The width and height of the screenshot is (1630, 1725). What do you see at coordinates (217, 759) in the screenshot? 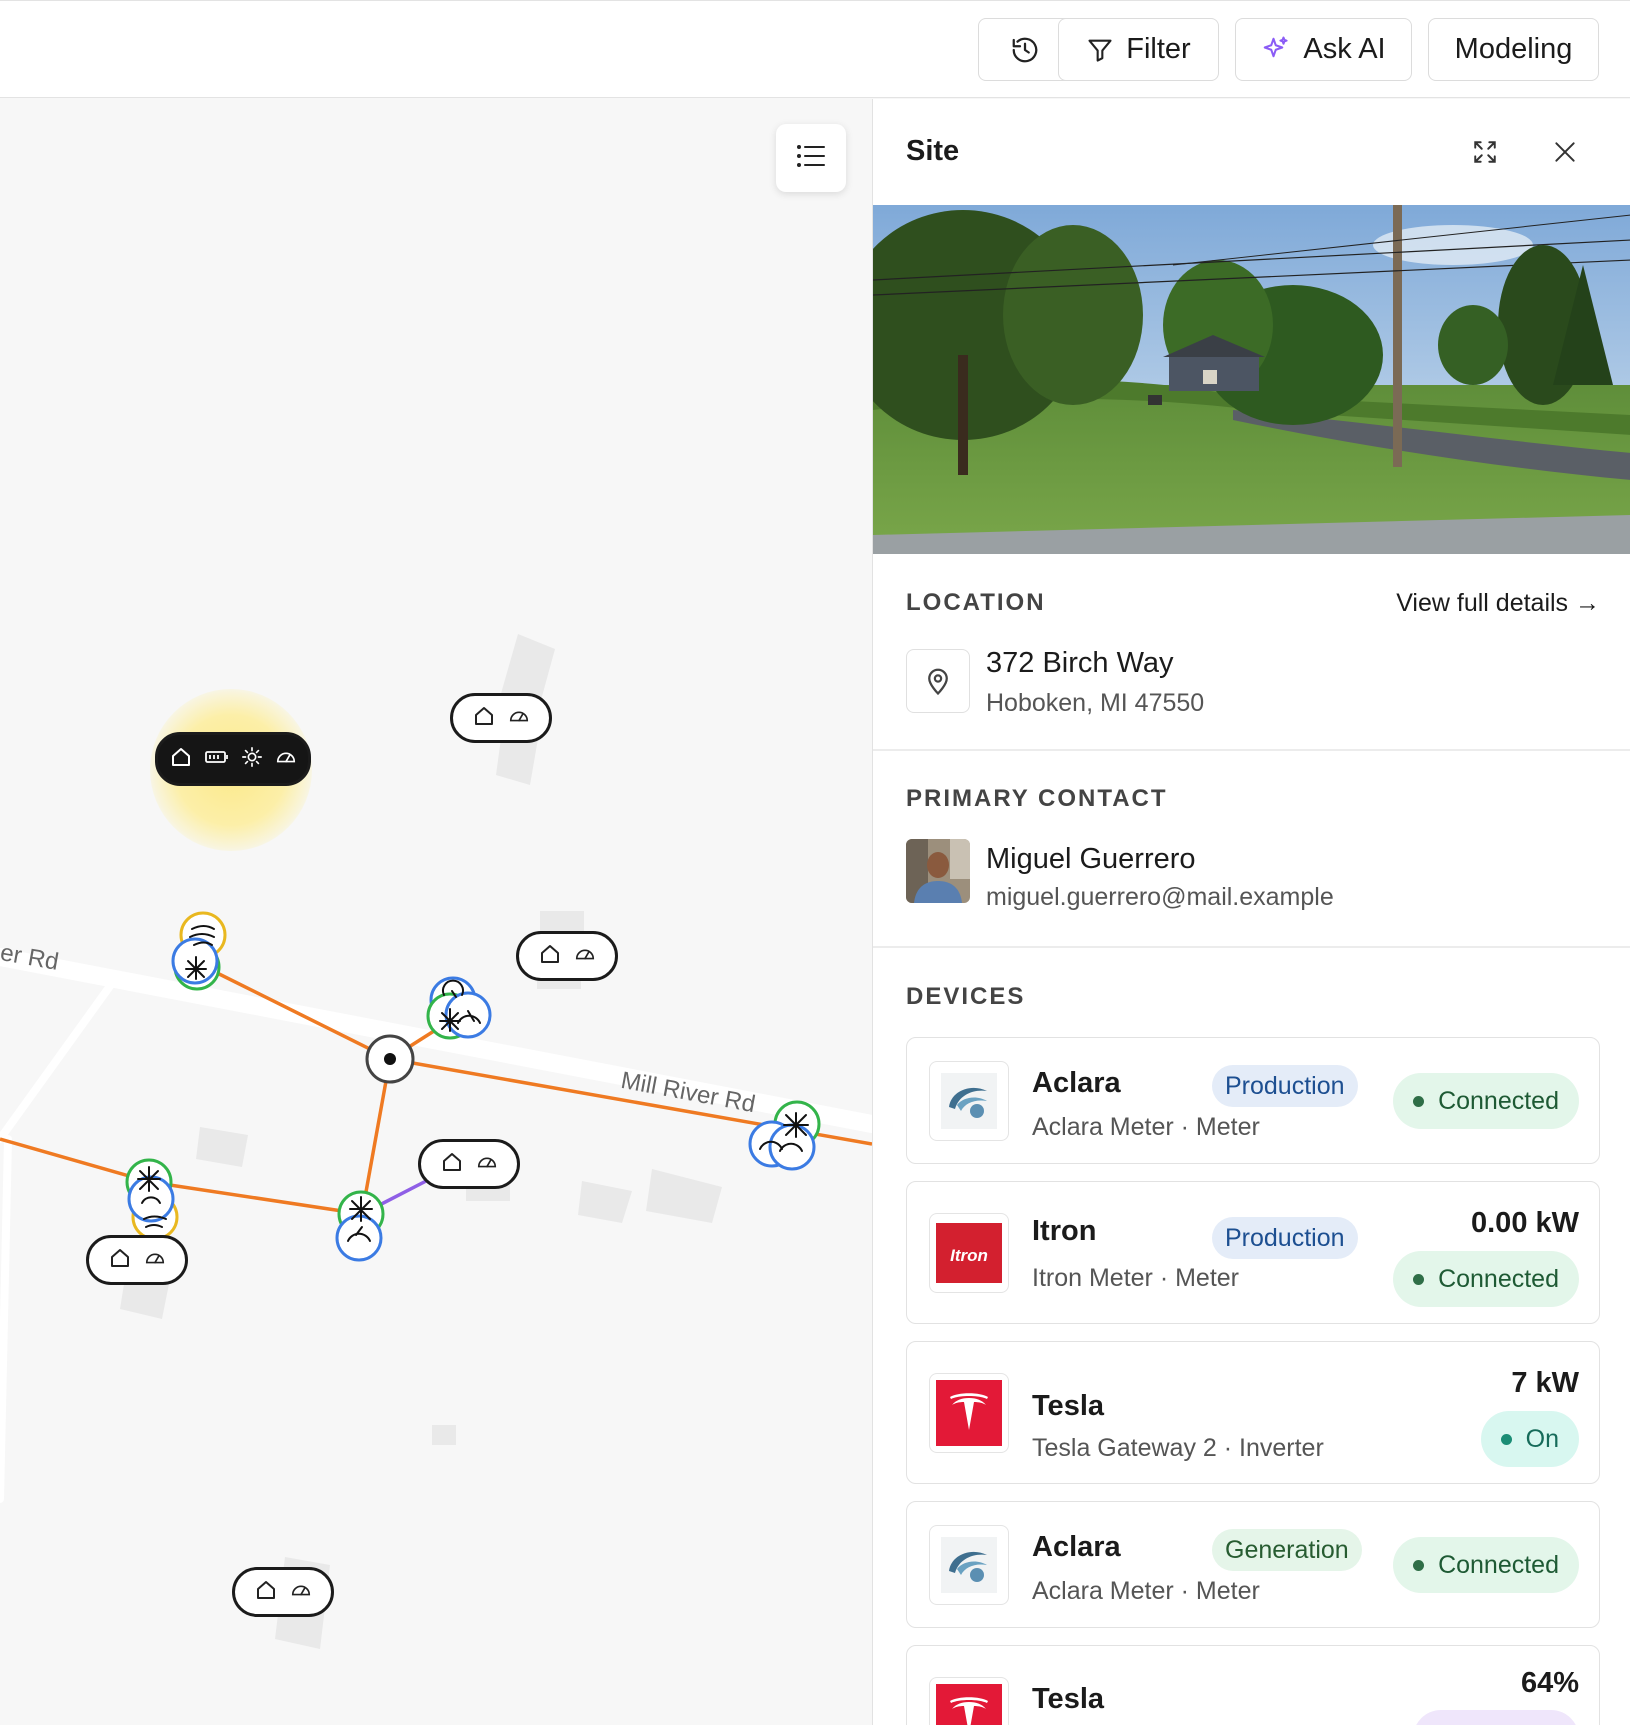
I see `battery-icon` at bounding box center [217, 759].